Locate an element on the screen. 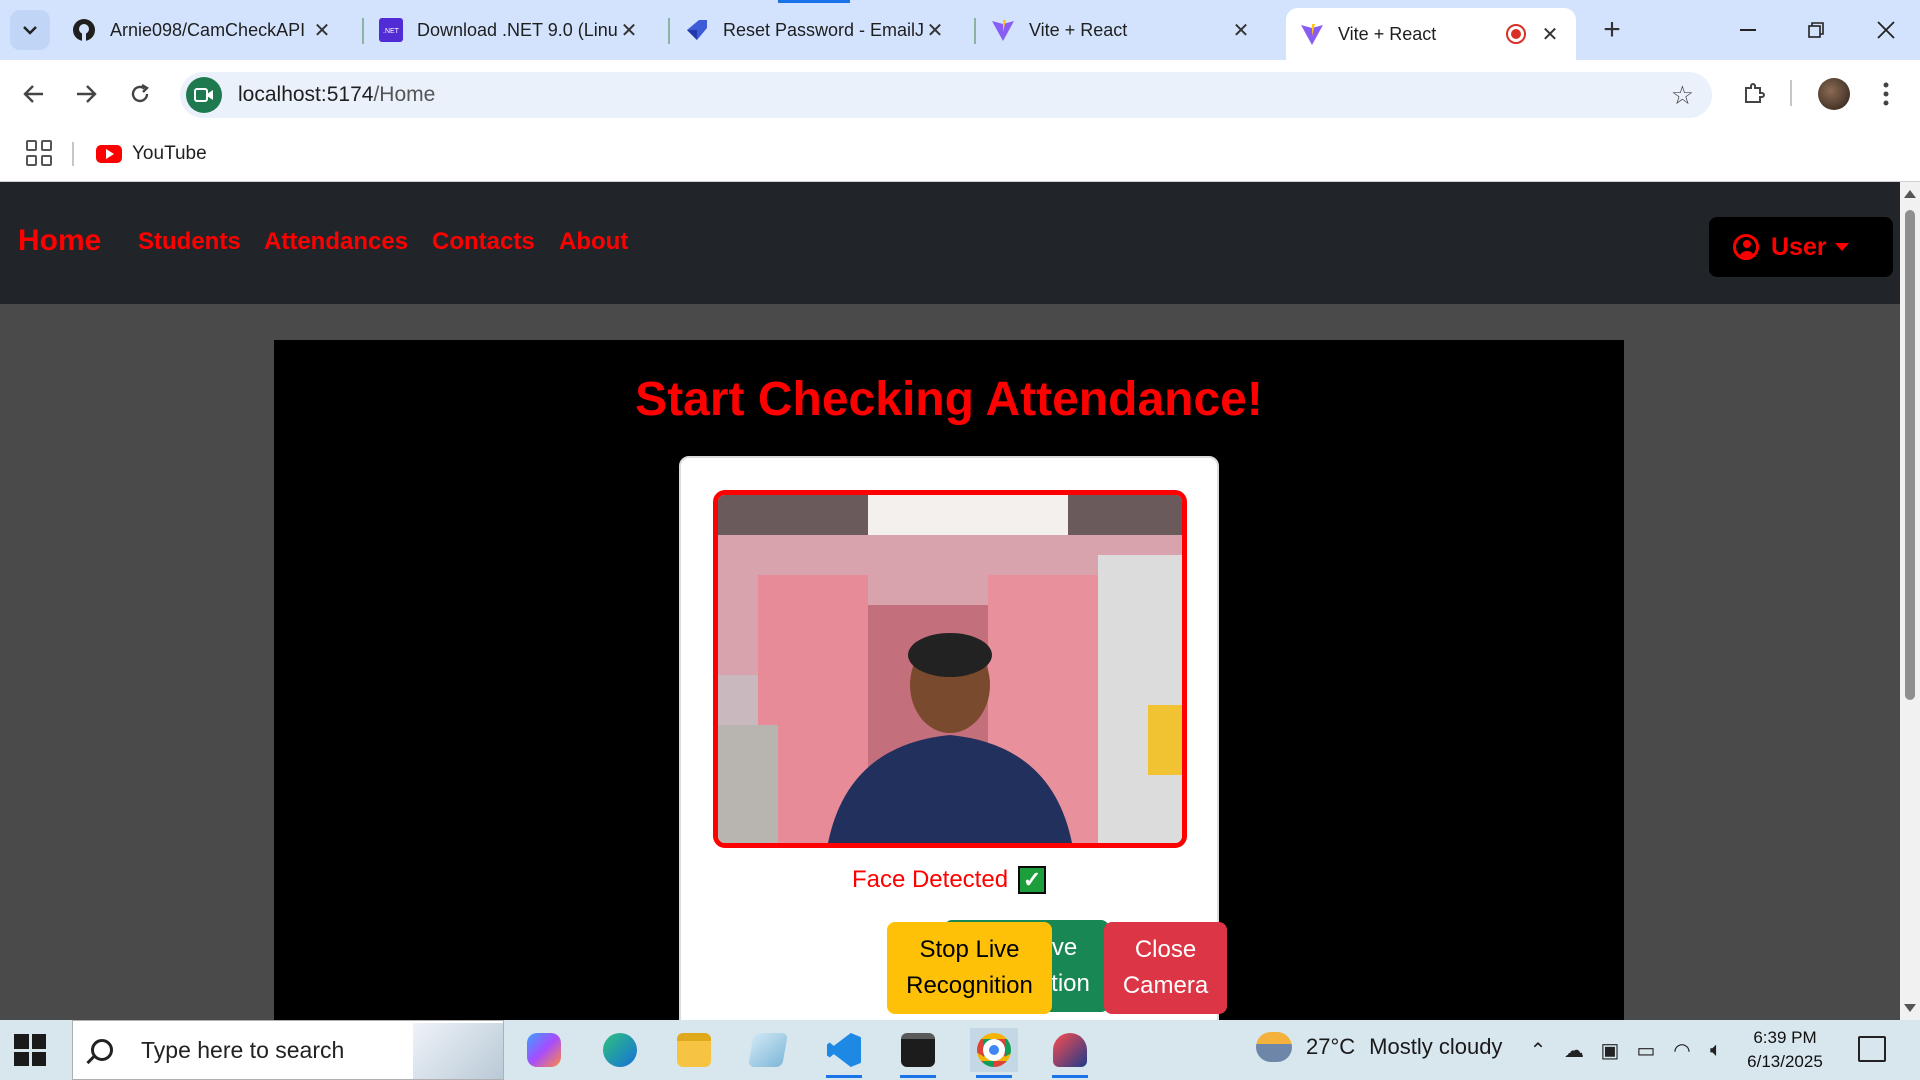 The width and height of the screenshot is (1920, 1080). windows-start-icon is located at coordinates (30, 1050).